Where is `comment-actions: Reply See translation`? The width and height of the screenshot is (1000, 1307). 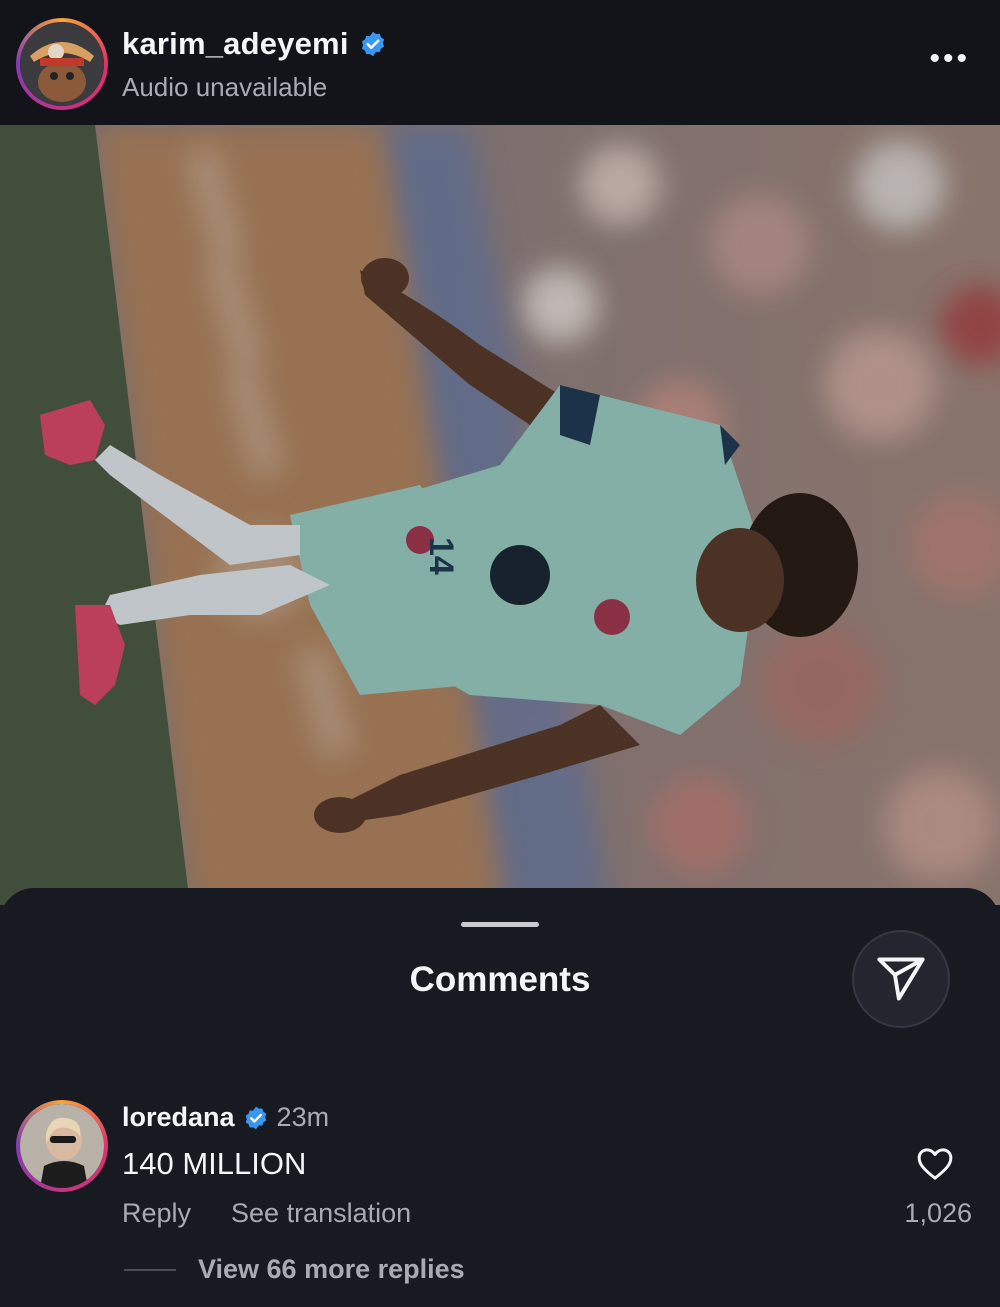 comment-actions: Reply See translation is located at coordinates (266, 1213).